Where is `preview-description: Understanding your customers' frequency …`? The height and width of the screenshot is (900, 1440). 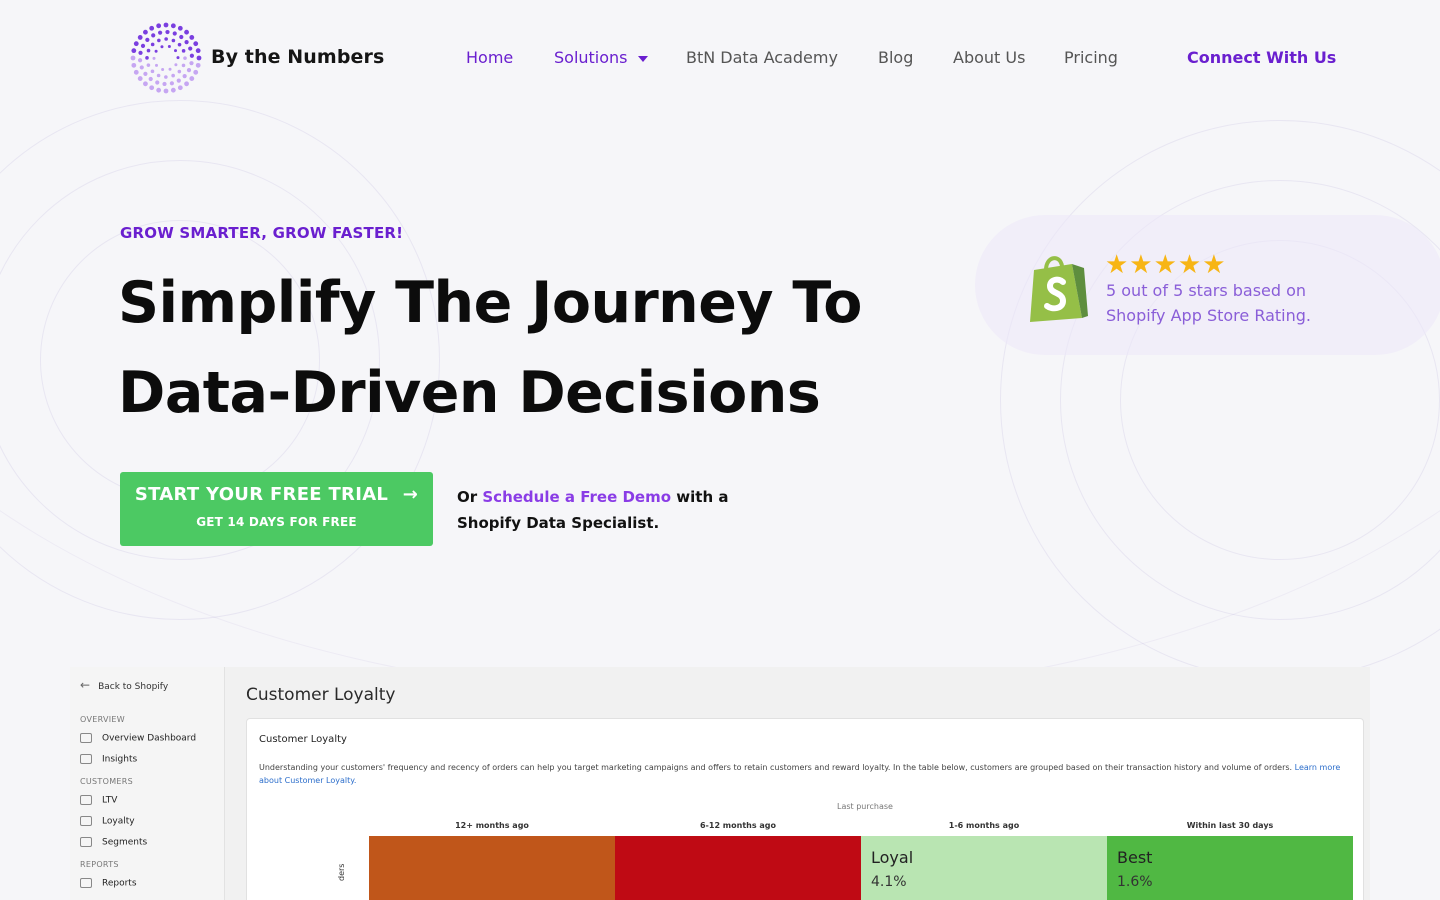 preview-description: Understanding your customers' frequency … is located at coordinates (804, 774).